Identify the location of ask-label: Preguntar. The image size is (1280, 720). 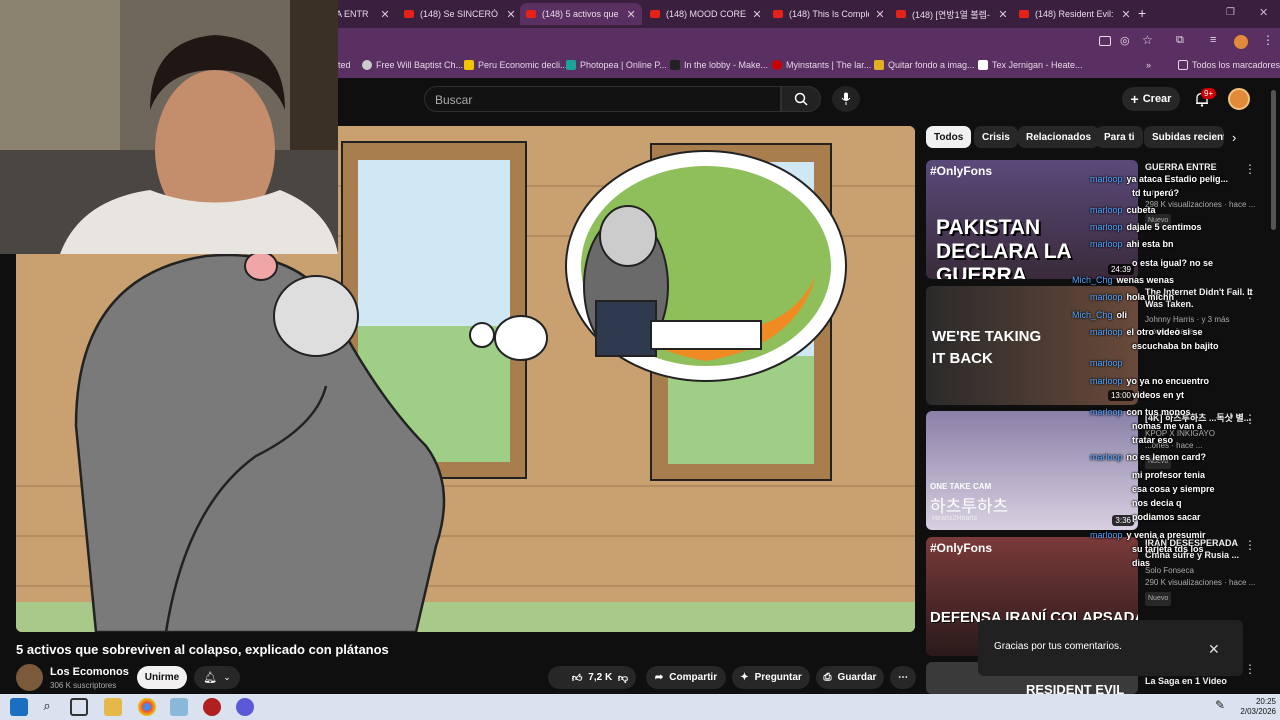
(778, 677).